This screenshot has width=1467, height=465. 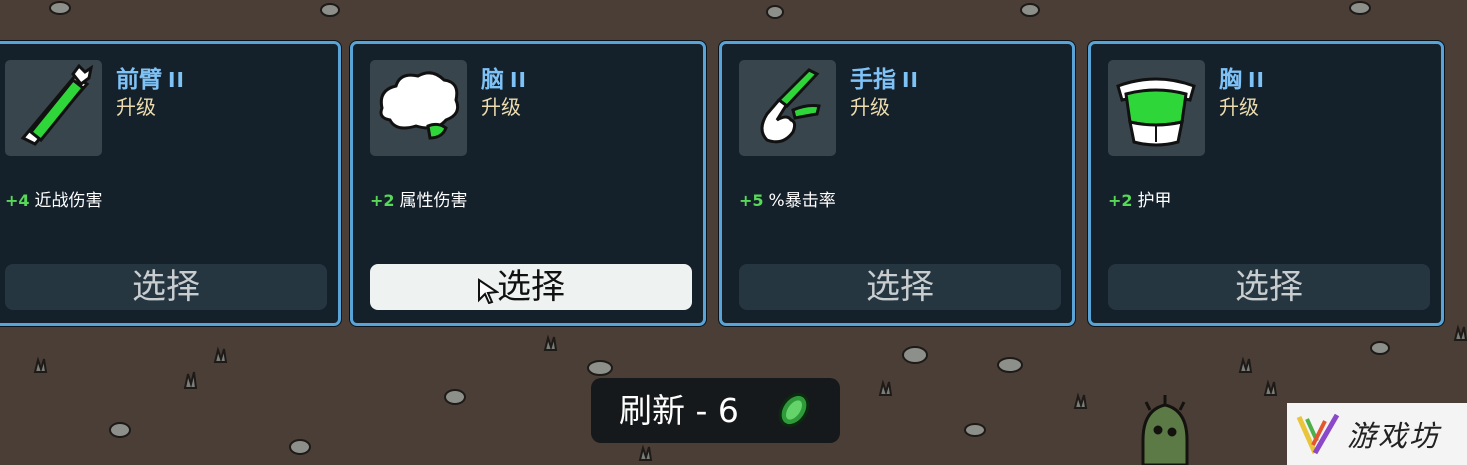 I want to click on stat-label: 近战伤害, so click(x=68, y=201).